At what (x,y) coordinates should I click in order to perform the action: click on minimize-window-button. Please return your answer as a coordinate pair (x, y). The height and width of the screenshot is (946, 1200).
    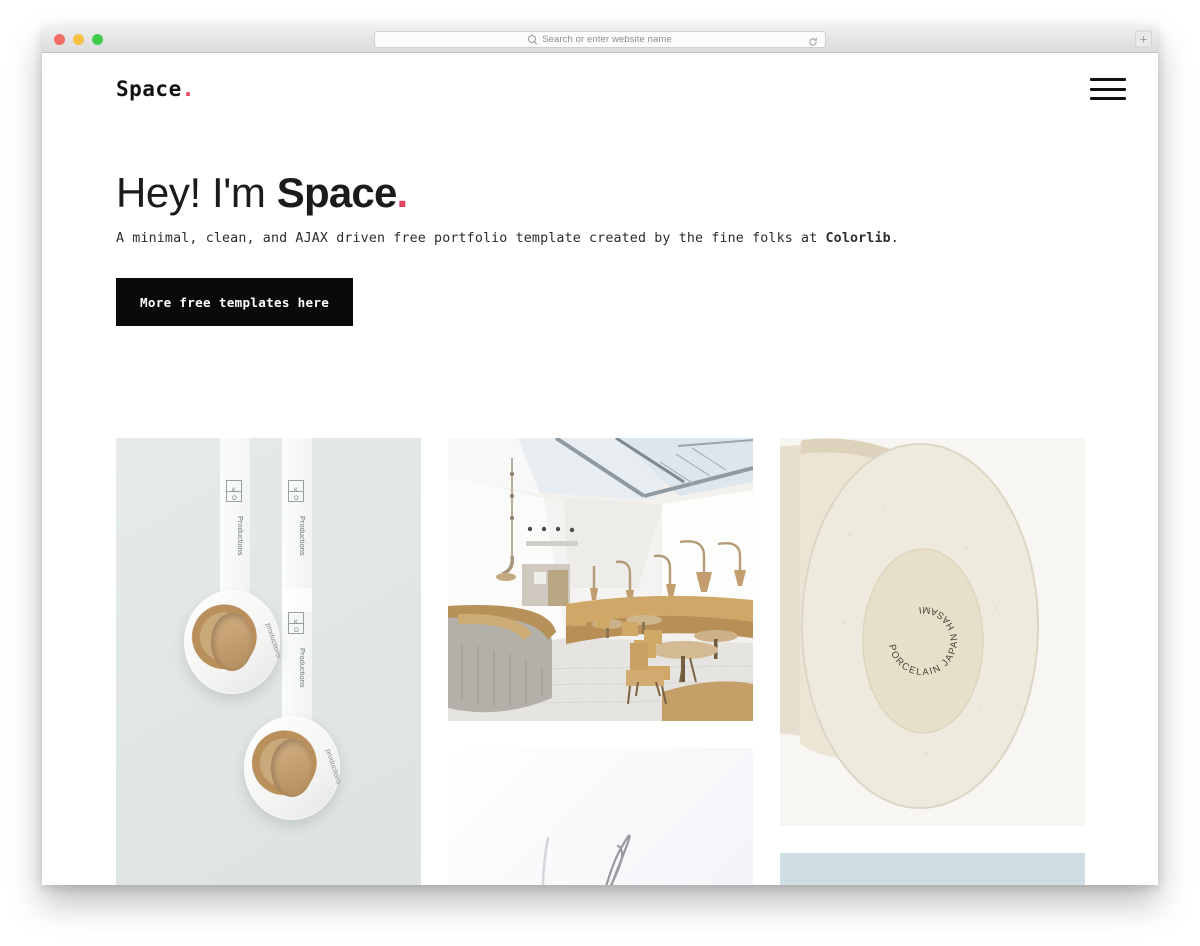
    Looking at the image, I should click on (78, 39).